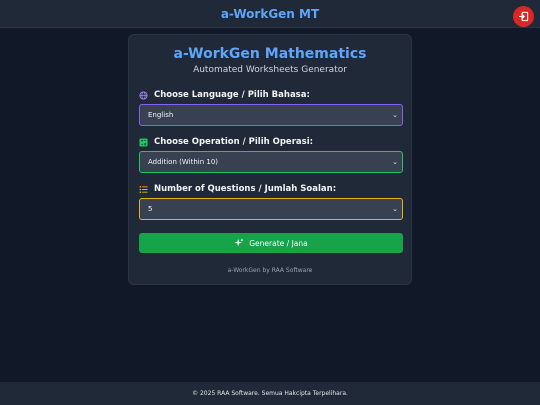 The height and width of the screenshot is (405, 540). What do you see at coordinates (271, 115) in the screenshot?
I see `language-select: English ⌄` at bounding box center [271, 115].